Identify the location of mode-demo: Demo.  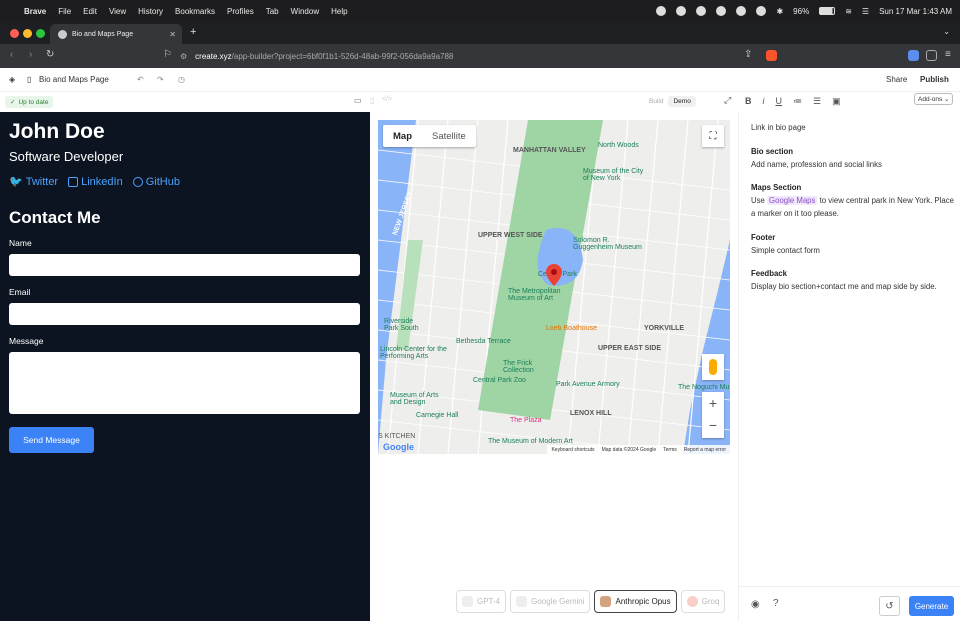
(682, 101).